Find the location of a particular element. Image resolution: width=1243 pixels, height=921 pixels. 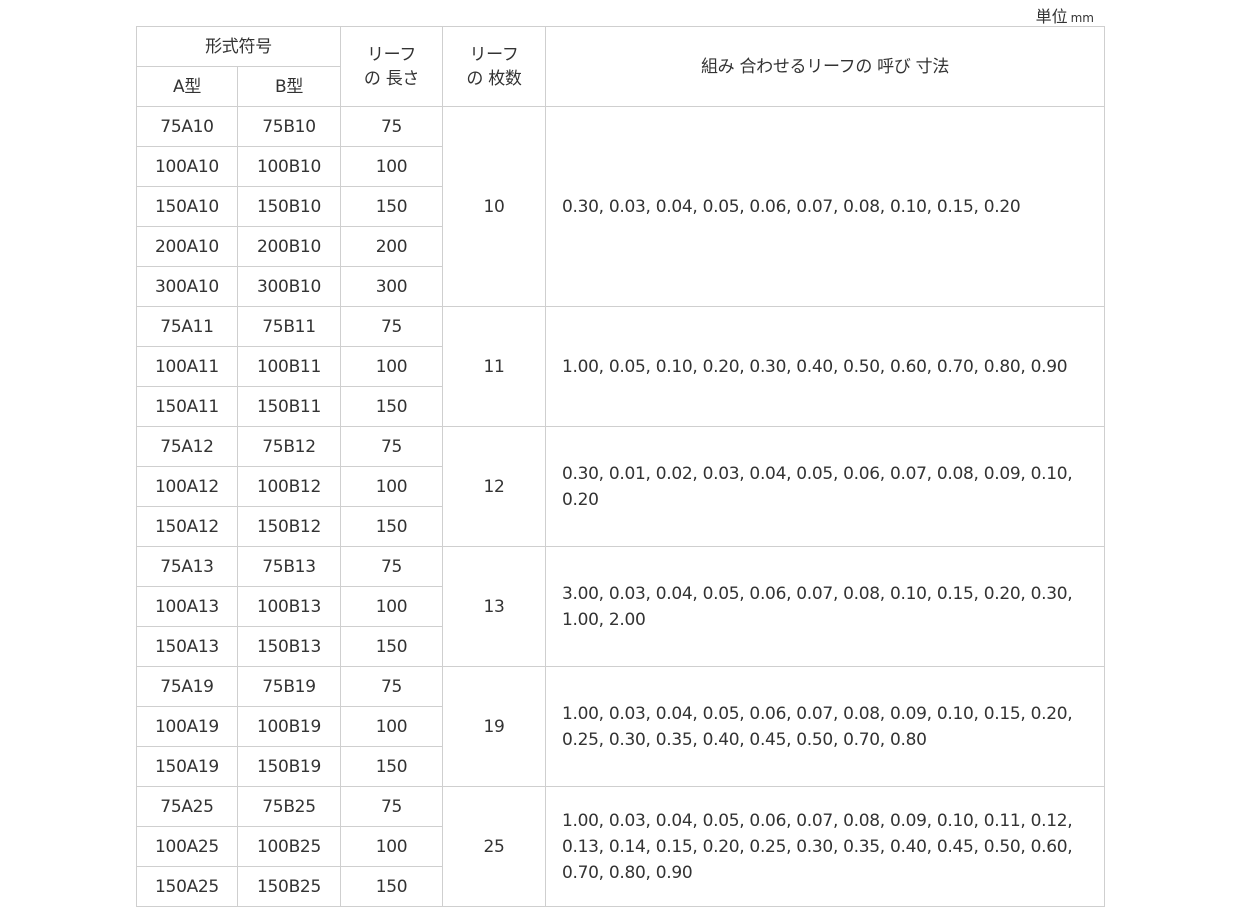

cell-type-b-code: 75B10 is located at coordinates (289, 126).